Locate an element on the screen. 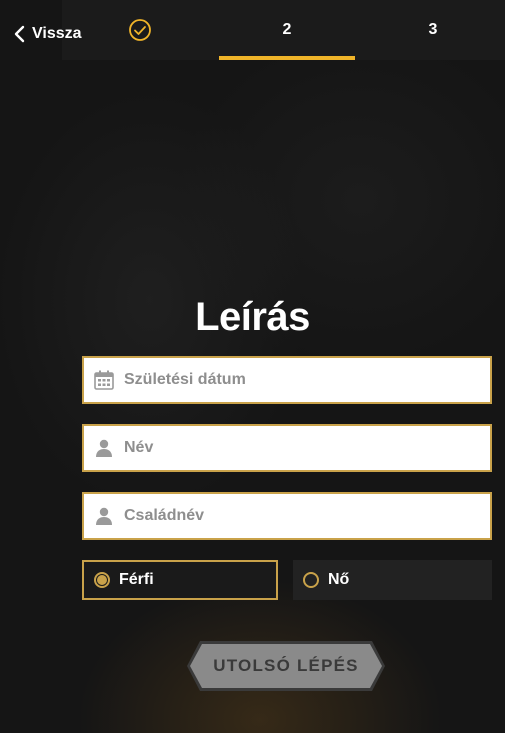  step-3: 3 is located at coordinates (433, 29).